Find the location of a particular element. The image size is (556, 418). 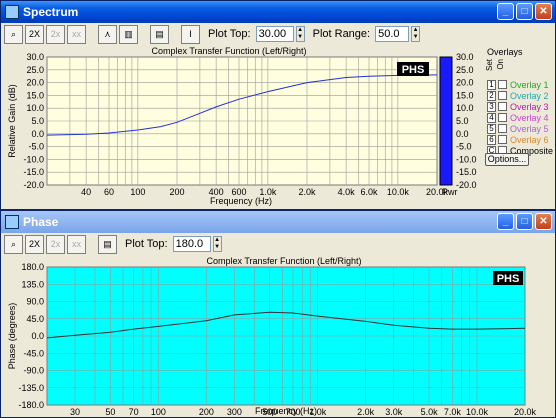

peak-icon: ⋏ is located at coordinates (107, 34).